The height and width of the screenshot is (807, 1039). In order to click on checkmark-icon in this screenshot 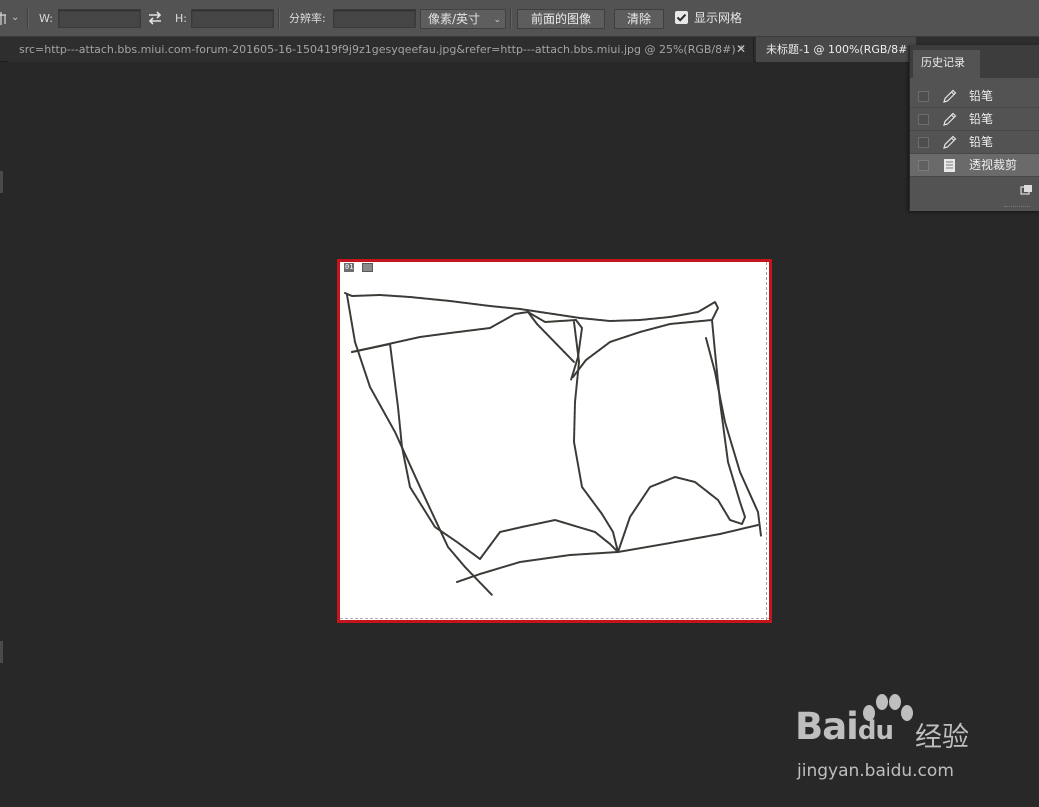, I will do `click(681, 17)`.